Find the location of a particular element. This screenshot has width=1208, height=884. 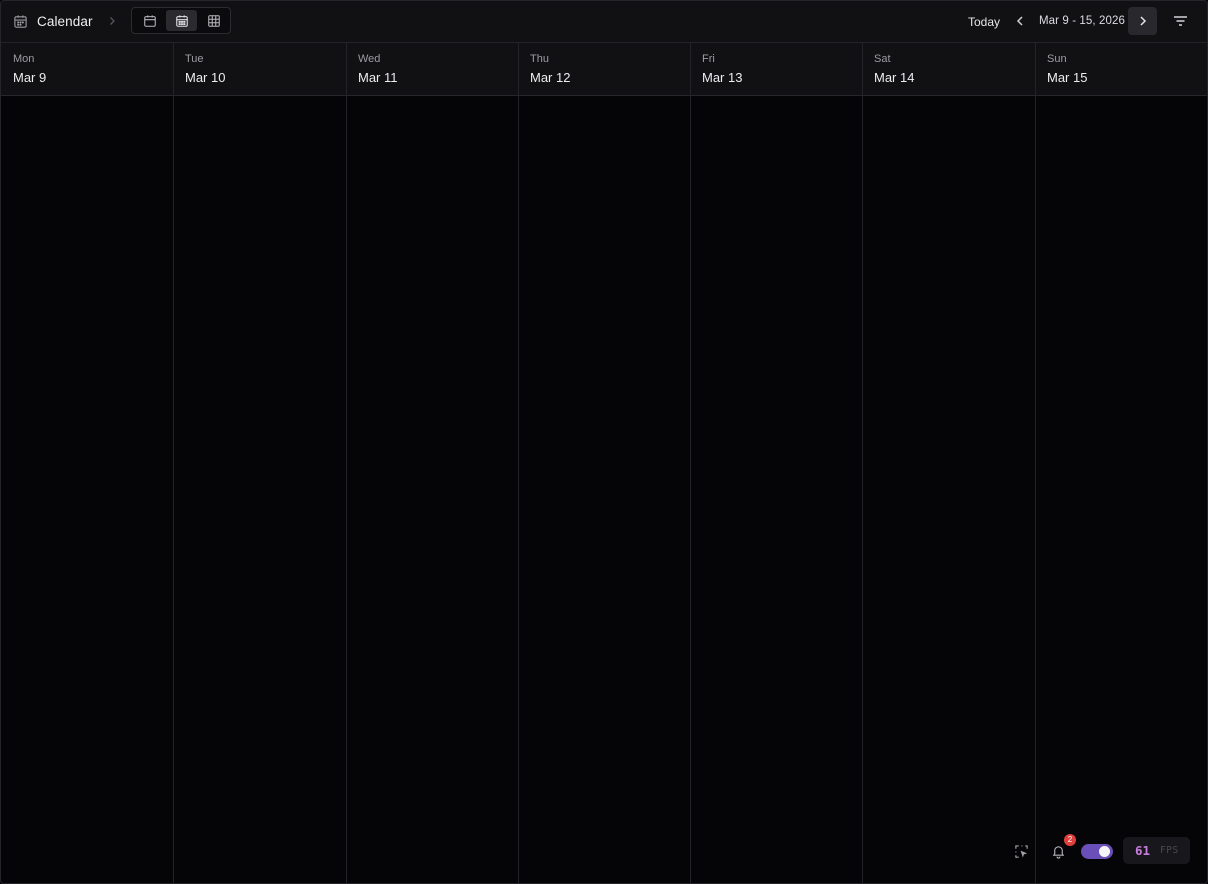

day-name: Sun is located at coordinates (1057, 59).